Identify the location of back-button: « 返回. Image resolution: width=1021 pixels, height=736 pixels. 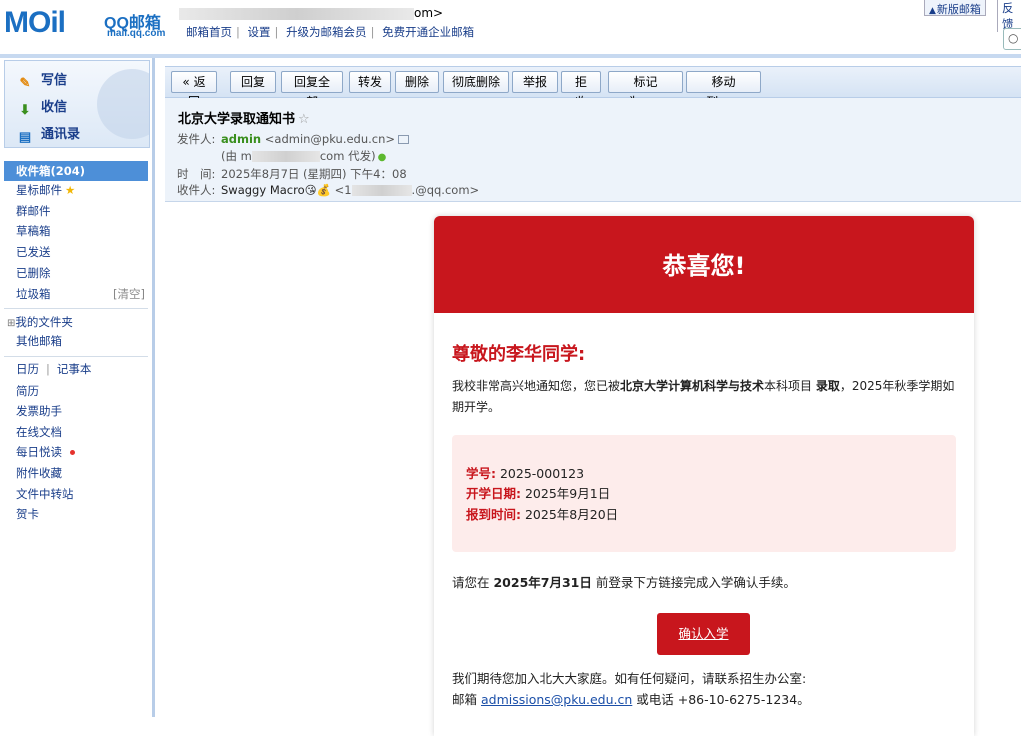
(194, 90).